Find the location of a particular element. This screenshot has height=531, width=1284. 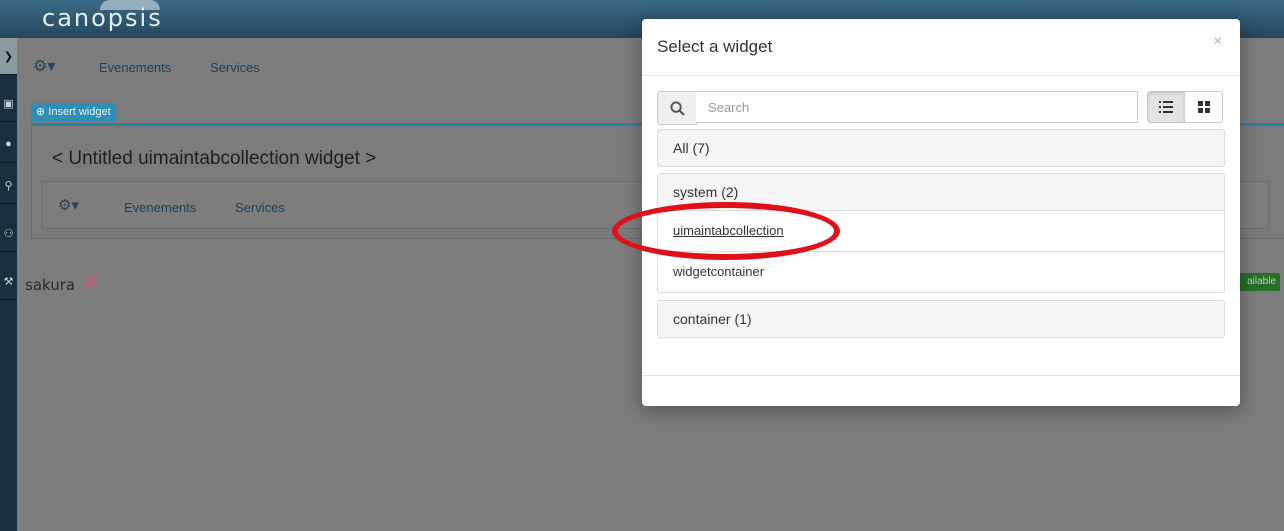

brand-logo: canopsis is located at coordinates (102, 18).